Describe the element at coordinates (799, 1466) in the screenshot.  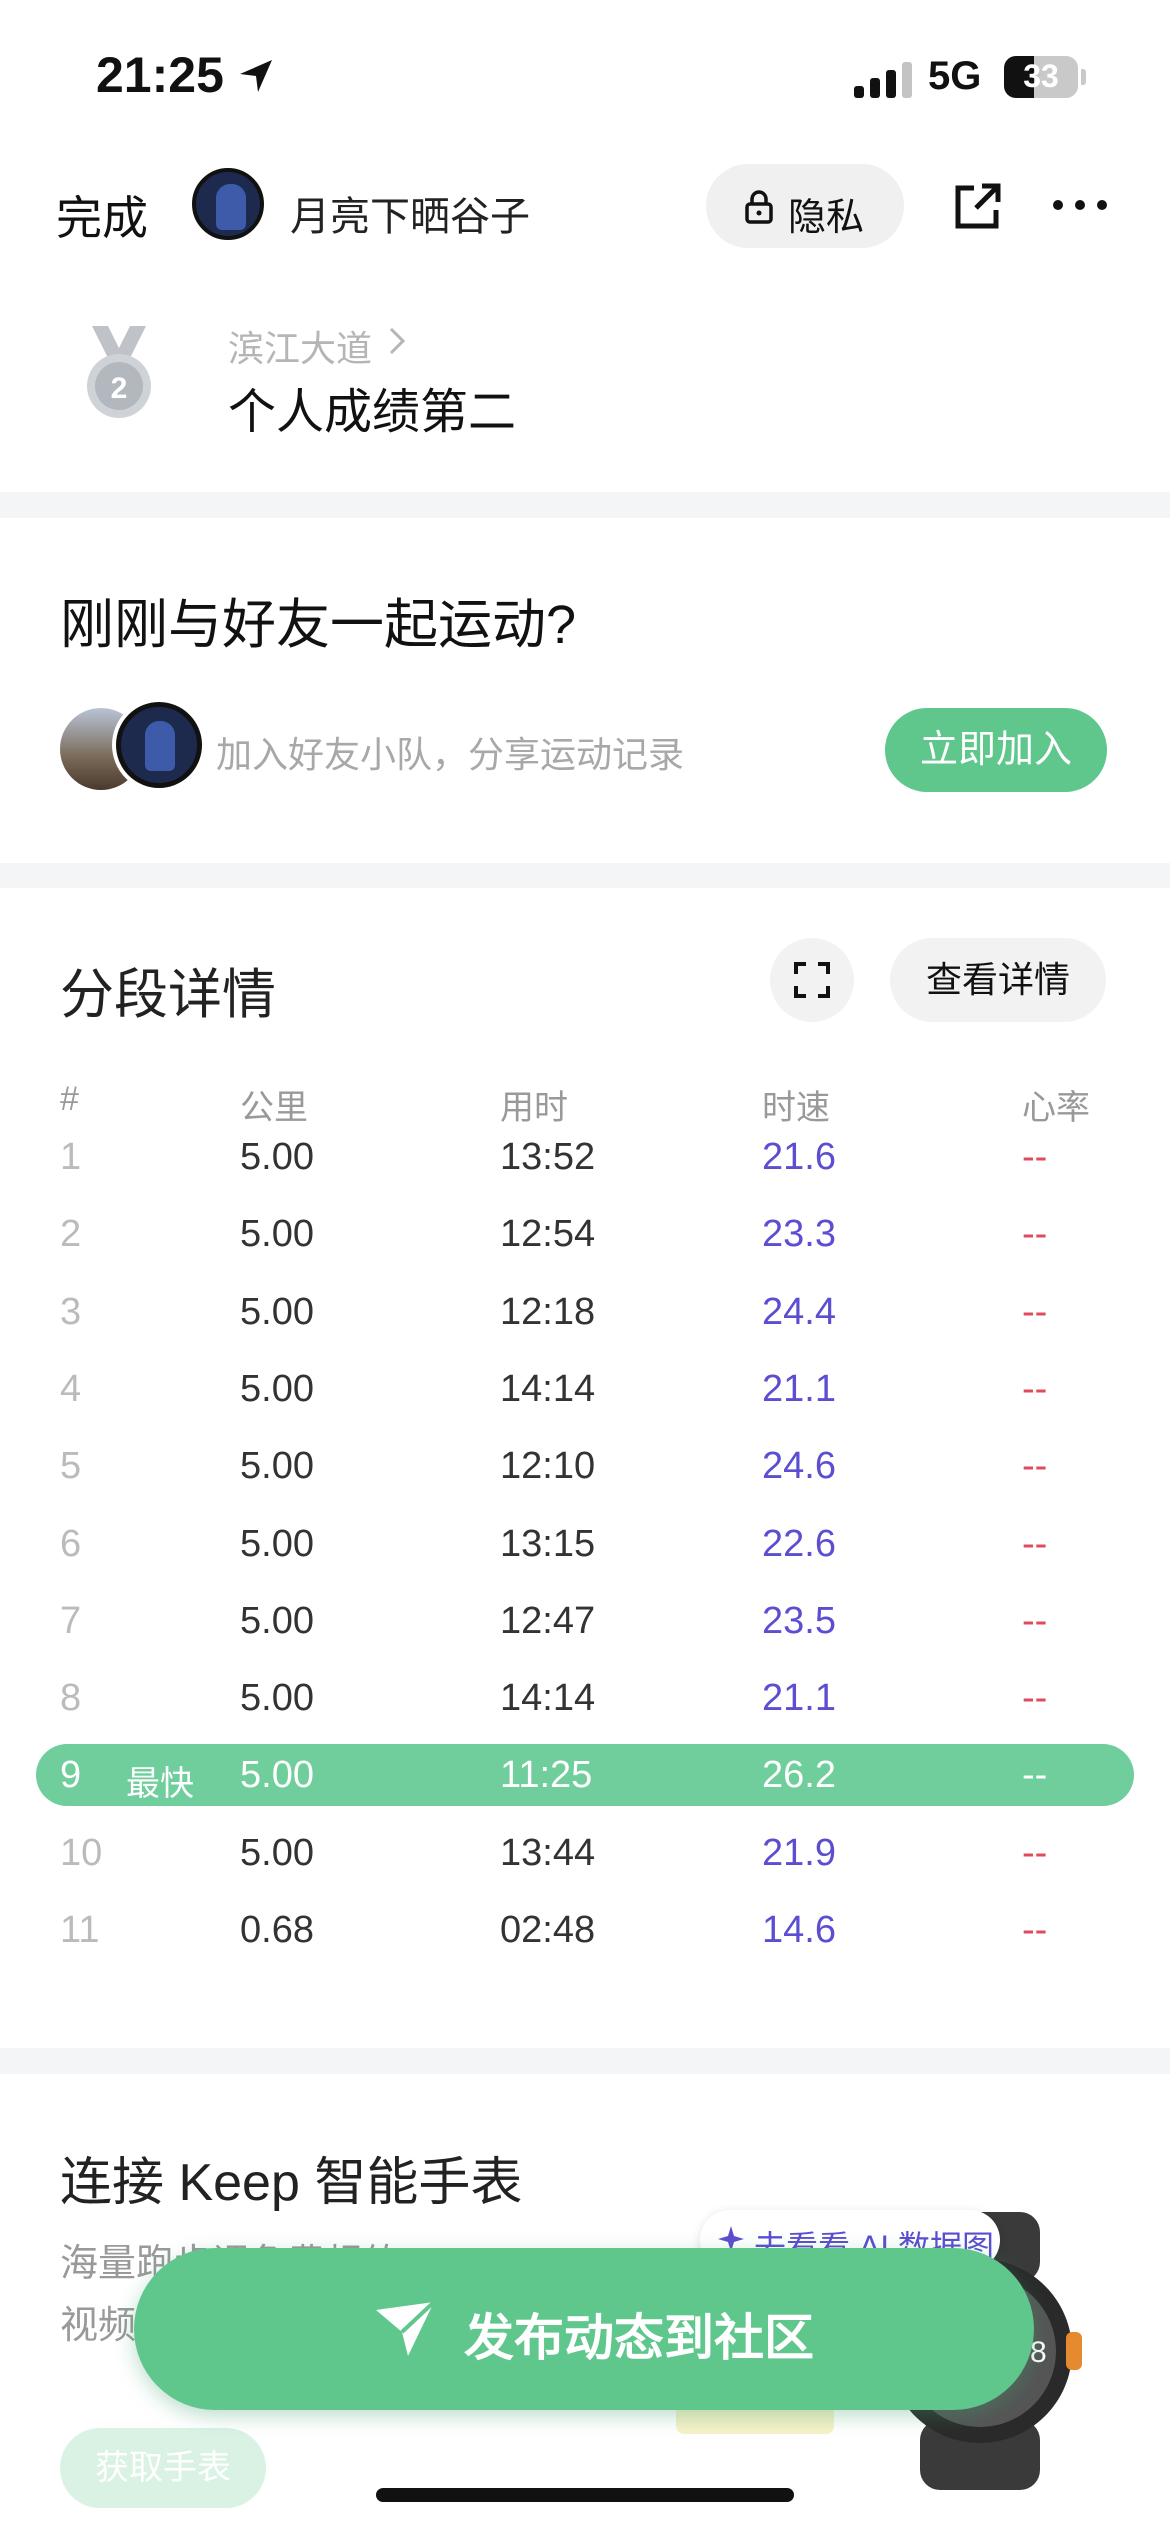
I see `split-speed: 24.6` at that location.